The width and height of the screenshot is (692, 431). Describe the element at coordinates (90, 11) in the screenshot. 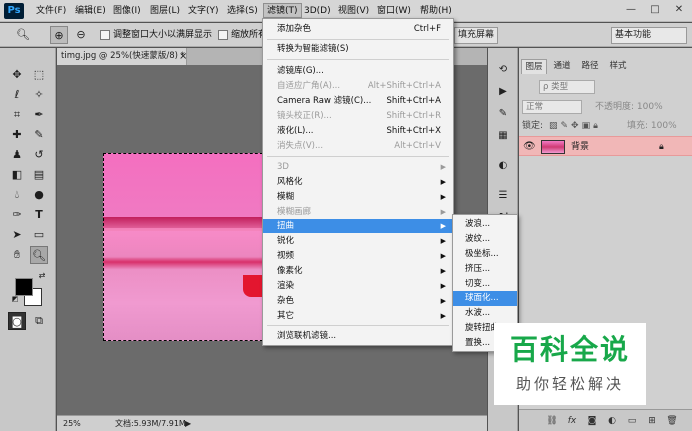

I see `menu-edit: 编辑(E)` at that location.